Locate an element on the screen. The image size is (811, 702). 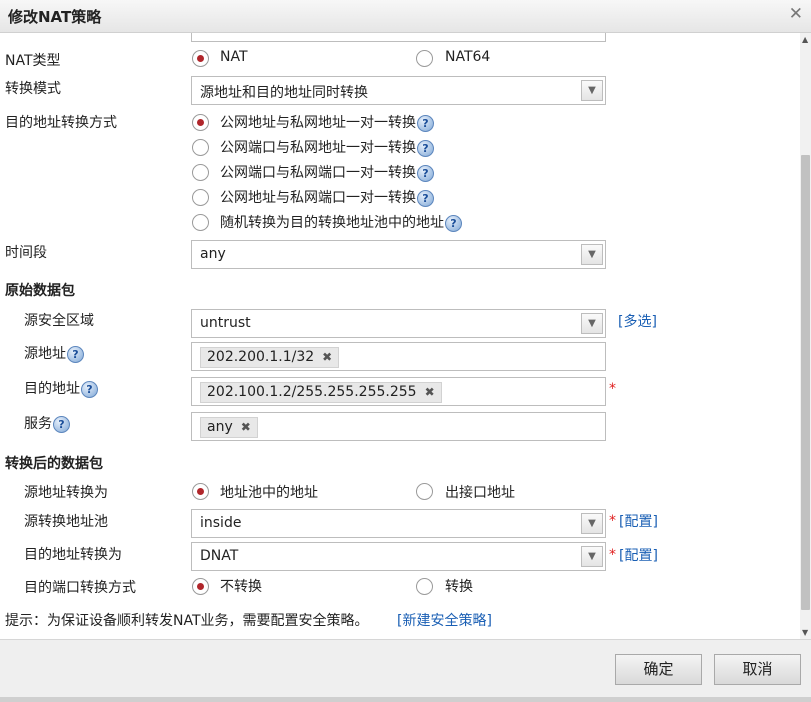
close-icon: ✕ is located at coordinates (796, 14).